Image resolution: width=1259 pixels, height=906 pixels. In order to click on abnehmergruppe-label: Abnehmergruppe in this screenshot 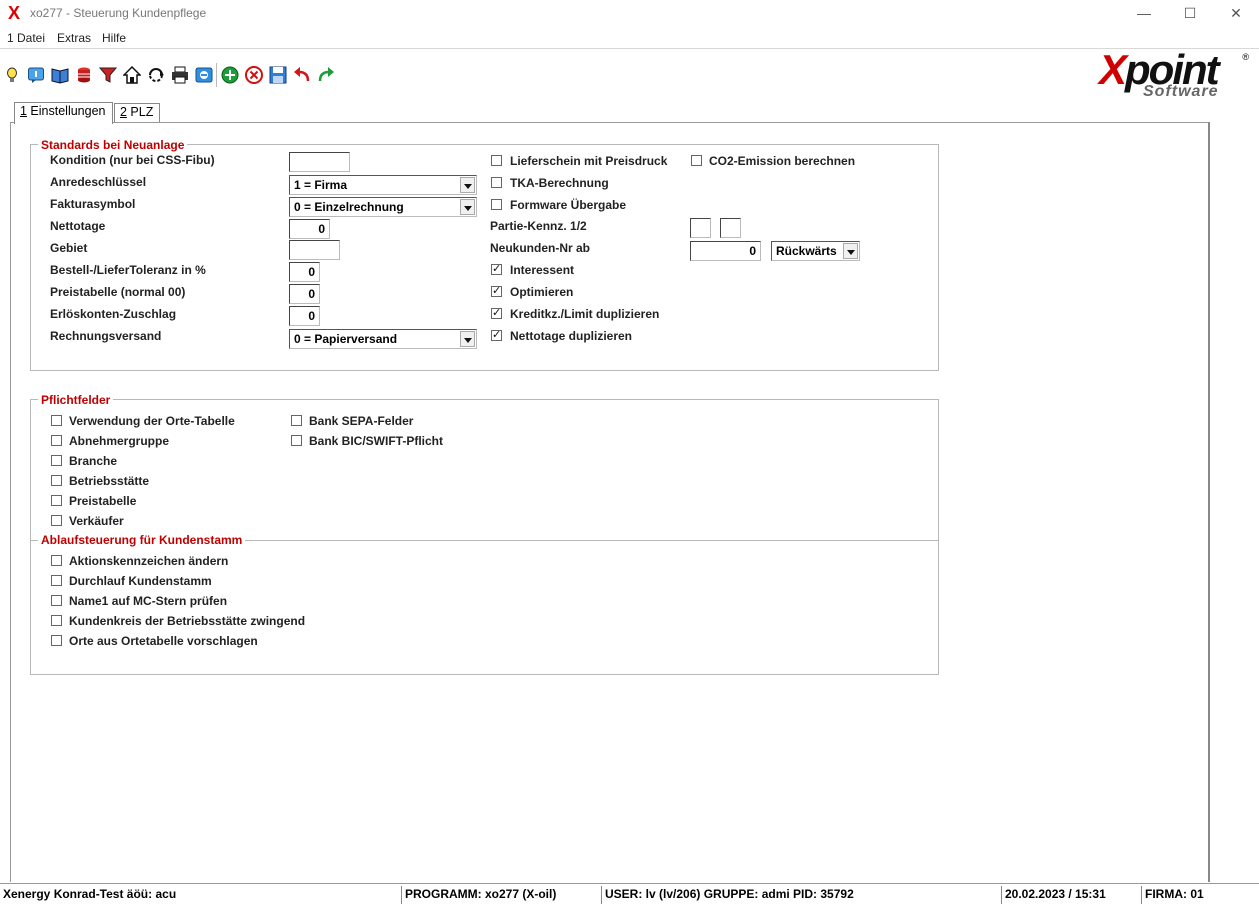, I will do `click(119, 441)`.